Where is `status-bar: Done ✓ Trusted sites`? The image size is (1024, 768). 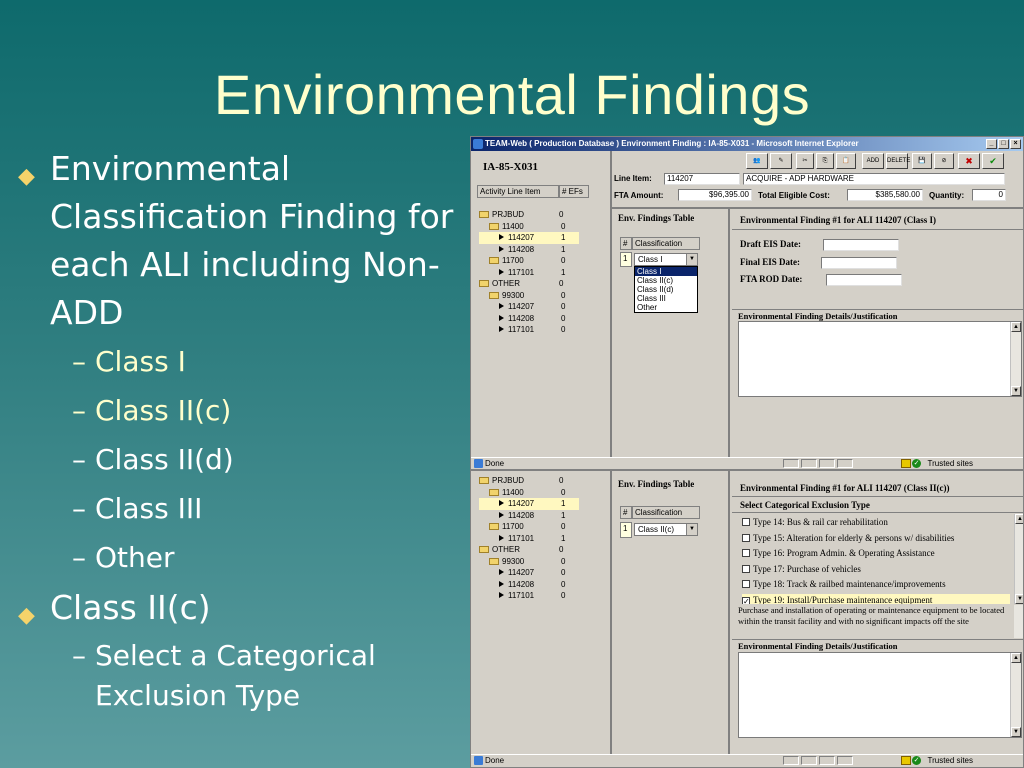
status-bar: Done ✓ Trusted sites is located at coordinates (747, 463).